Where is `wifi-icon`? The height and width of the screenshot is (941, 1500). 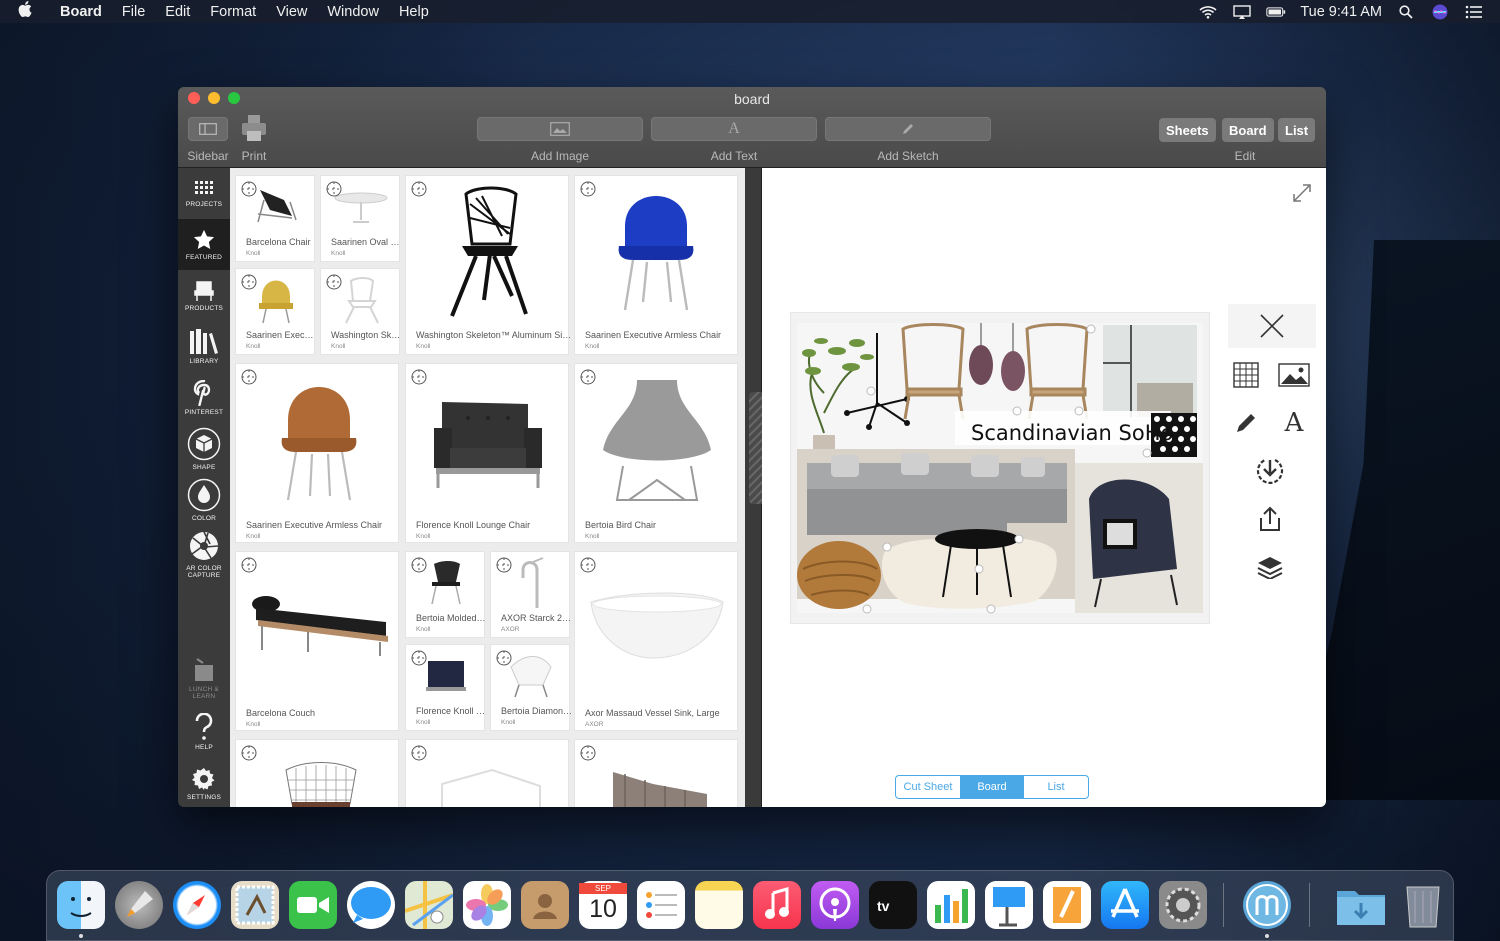
wifi-icon is located at coordinates (1208, 12).